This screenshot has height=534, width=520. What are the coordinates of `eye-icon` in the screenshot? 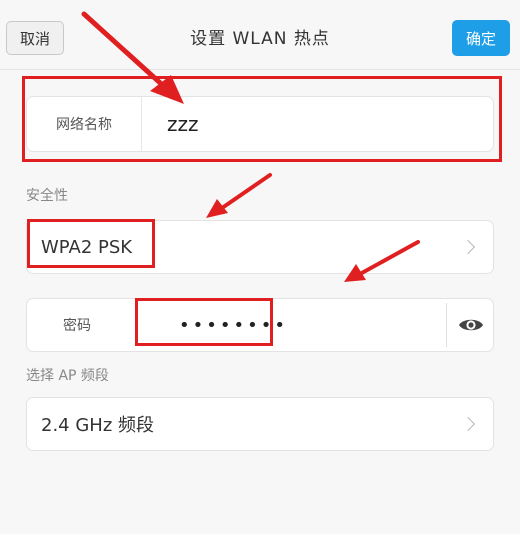 It's located at (471, 325).